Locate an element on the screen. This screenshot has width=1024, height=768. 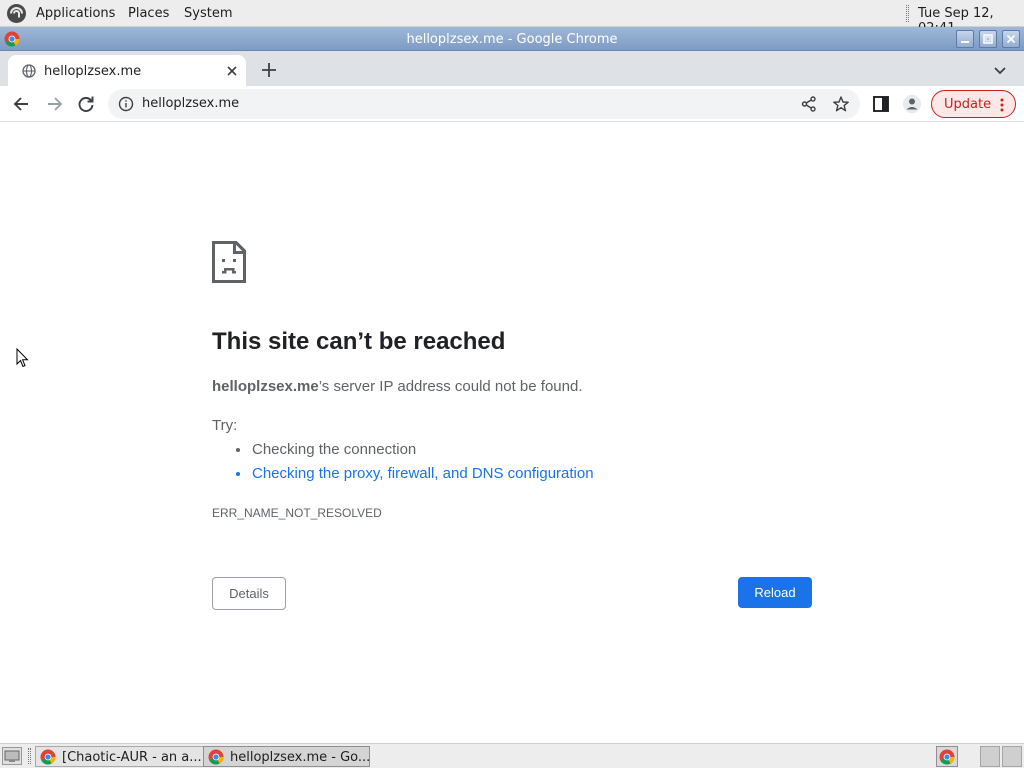
maximize-button is located at coordinates (988, 39).